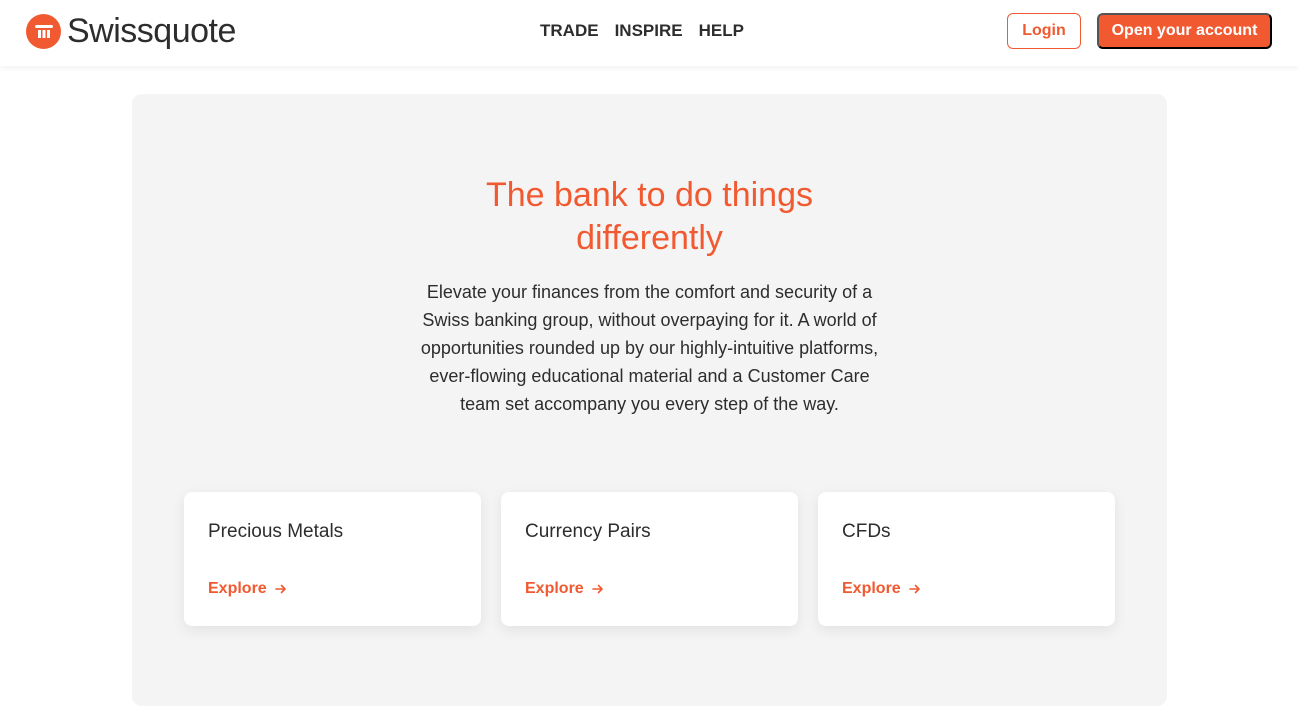 Image resolution: width=1299 pixels, height=728 pixels. Describe the element at coordinates (1184, 31) in the screenshot. I see `open-account-button: Open your account` at that location.